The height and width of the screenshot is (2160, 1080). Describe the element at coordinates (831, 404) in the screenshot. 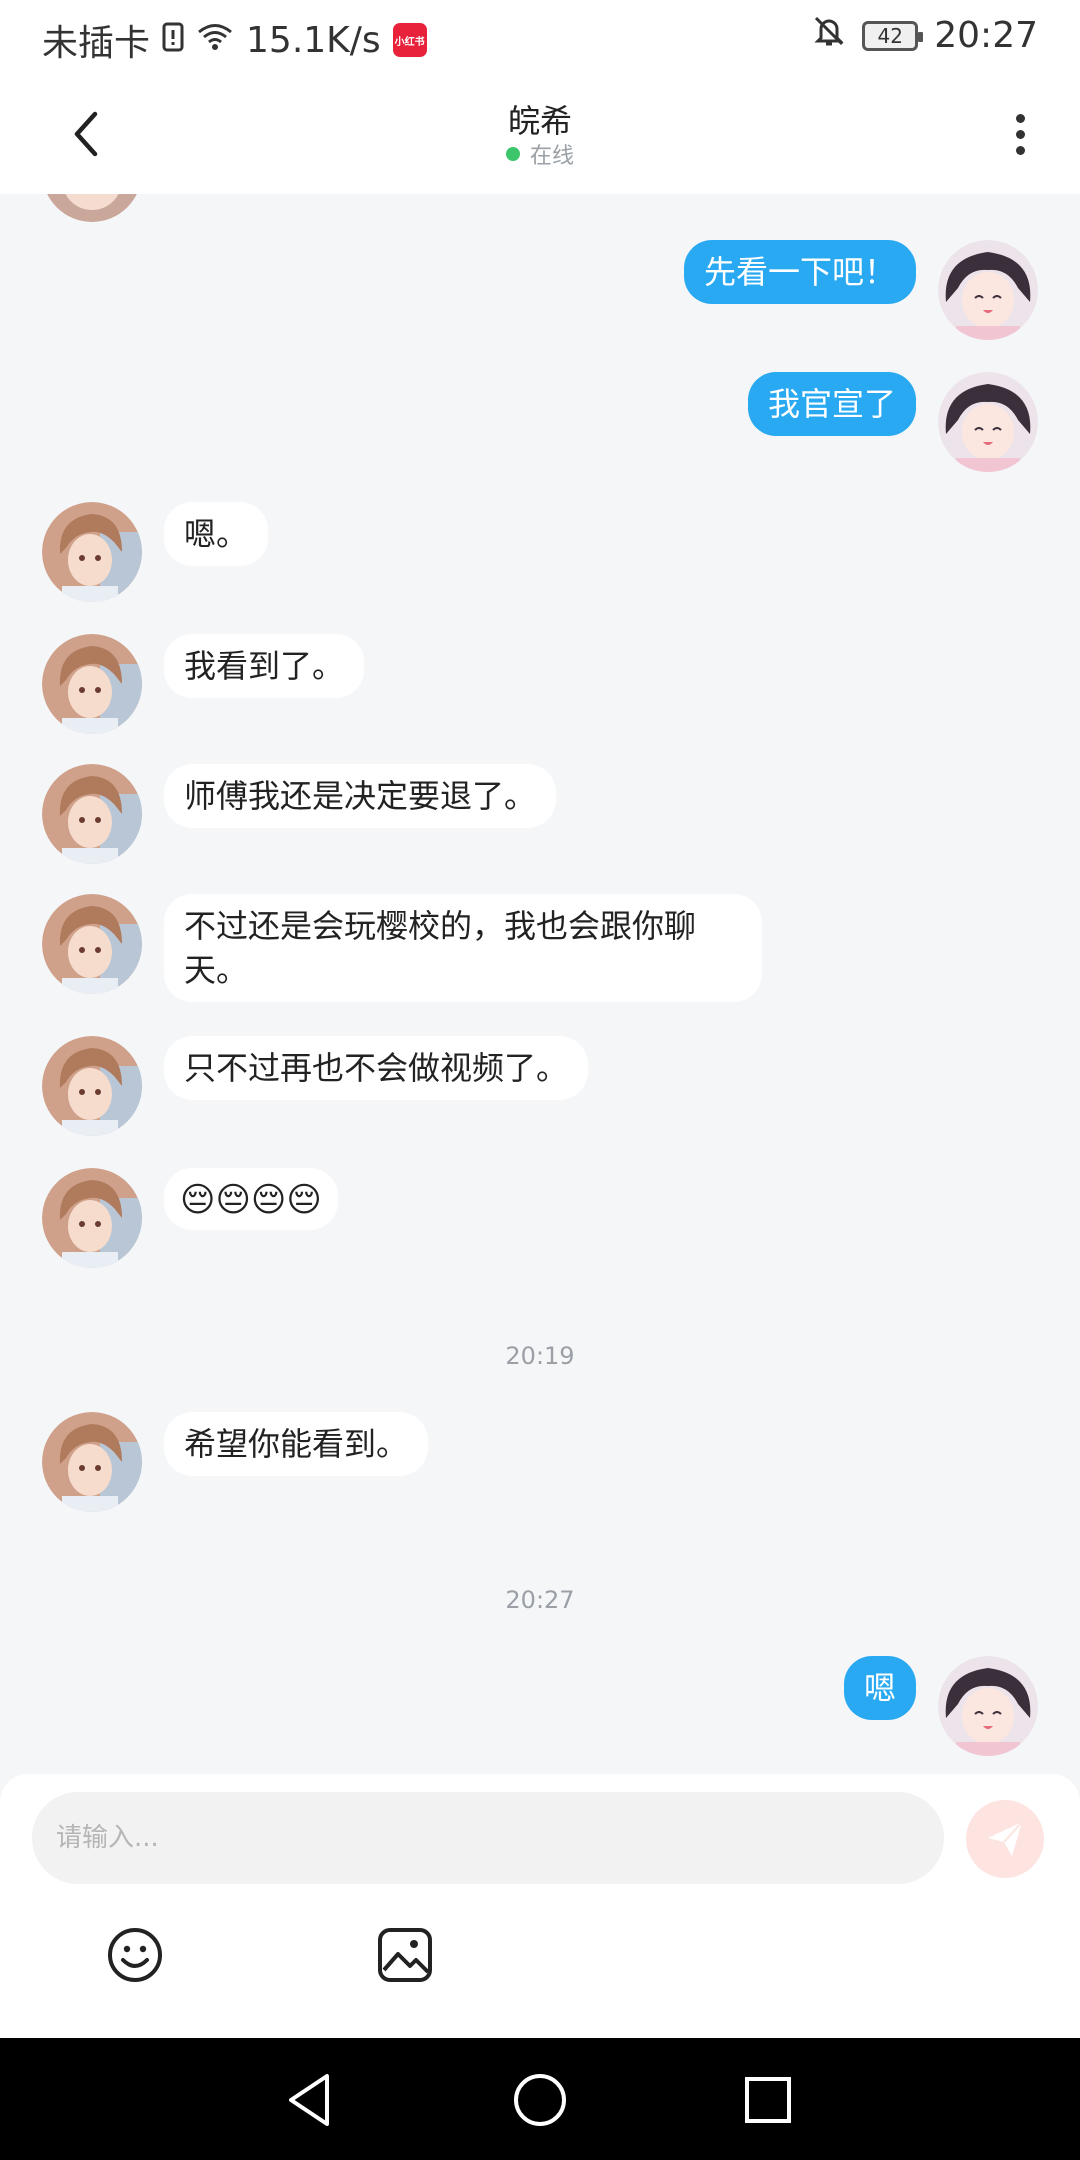

I see `message-bubble-right: 我官宣了` at that location.